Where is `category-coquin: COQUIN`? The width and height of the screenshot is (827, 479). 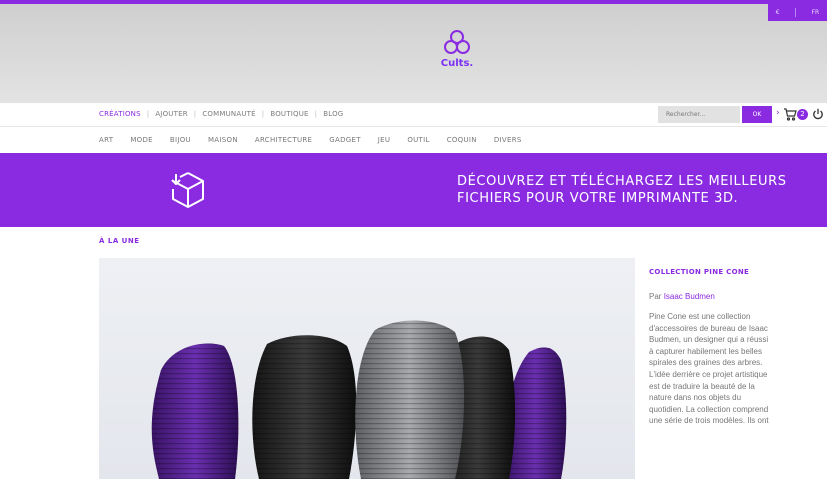 category-coquin: COQUIN is located at coordinates (462, 140).